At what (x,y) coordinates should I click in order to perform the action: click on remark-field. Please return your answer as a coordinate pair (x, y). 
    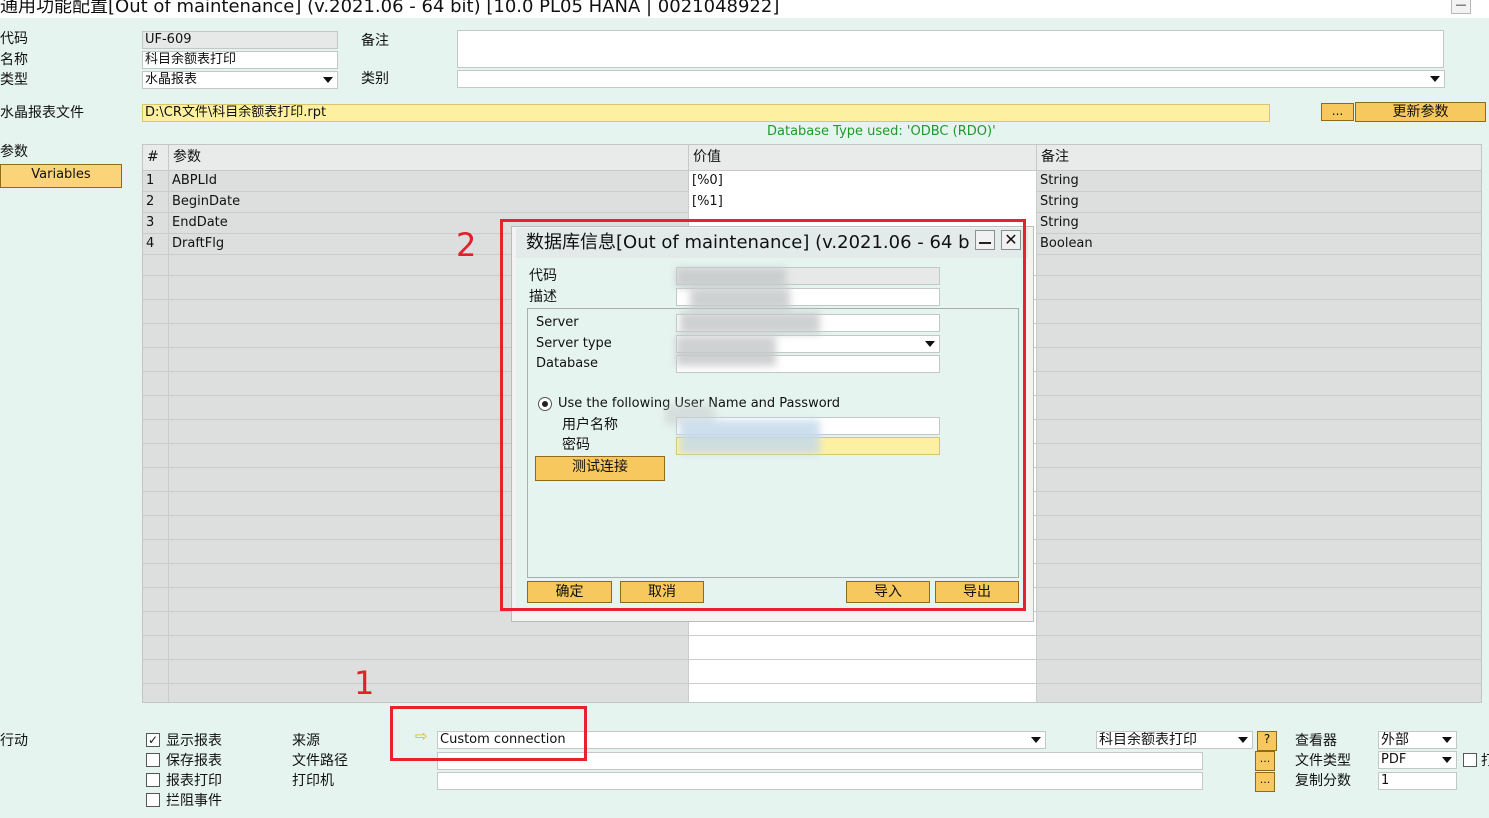
    Looking at the image, I should click on (950, 49).